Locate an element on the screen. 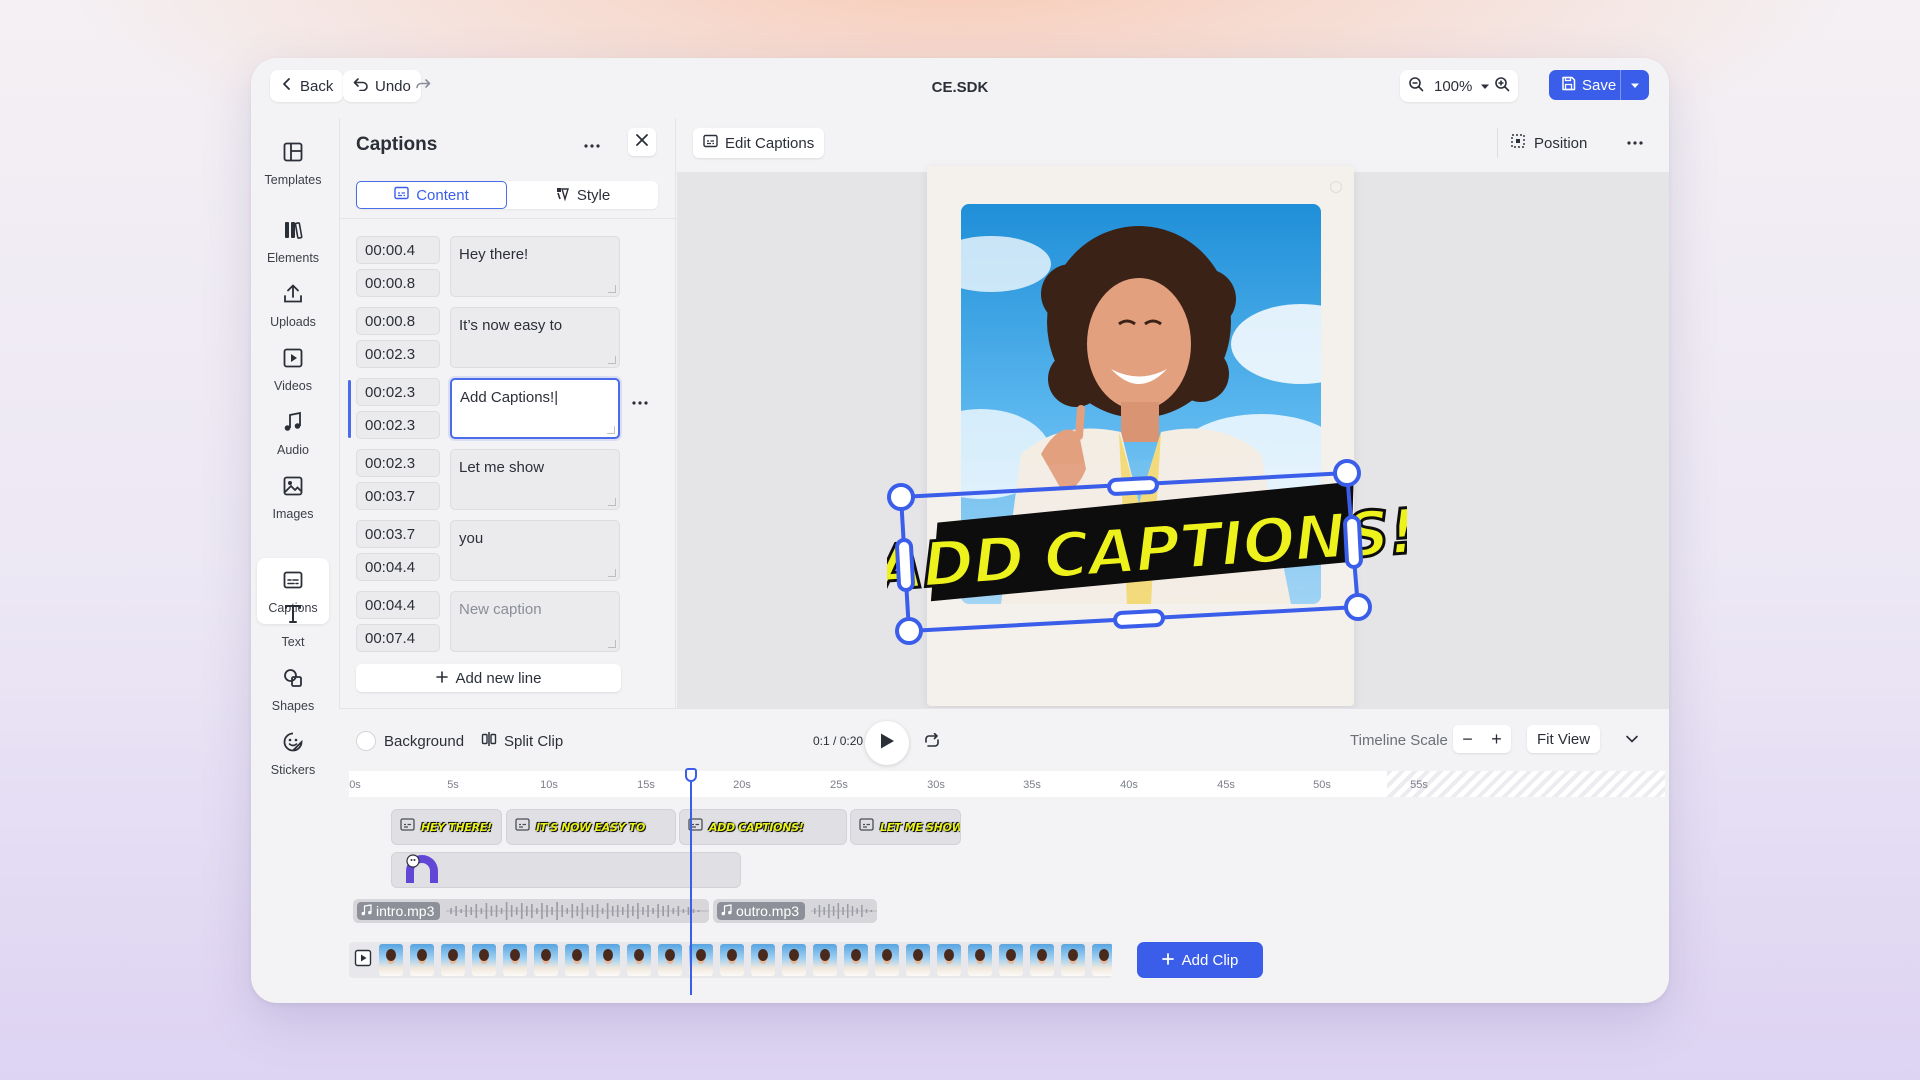 The width and height of the screenshot is (1920, 1080). save-button-group: Save is located at coordinates (1599, 85).